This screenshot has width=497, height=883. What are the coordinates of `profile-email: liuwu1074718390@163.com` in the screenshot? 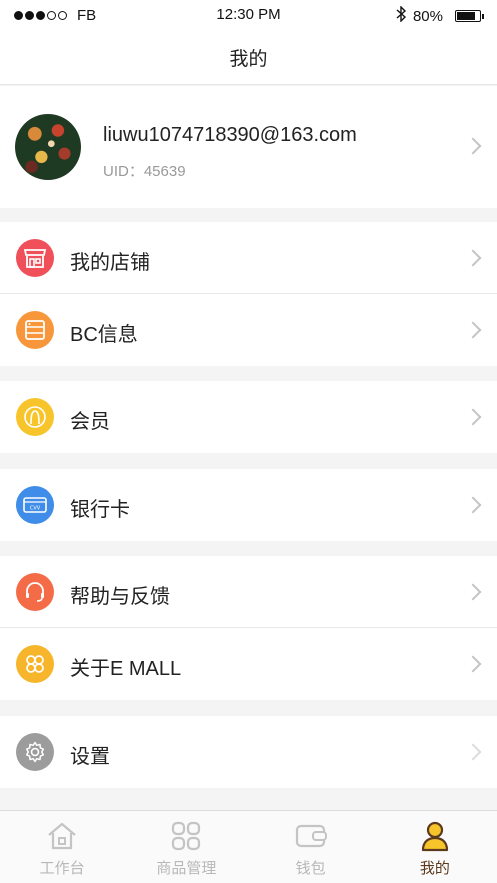 It's located at (230, 135).